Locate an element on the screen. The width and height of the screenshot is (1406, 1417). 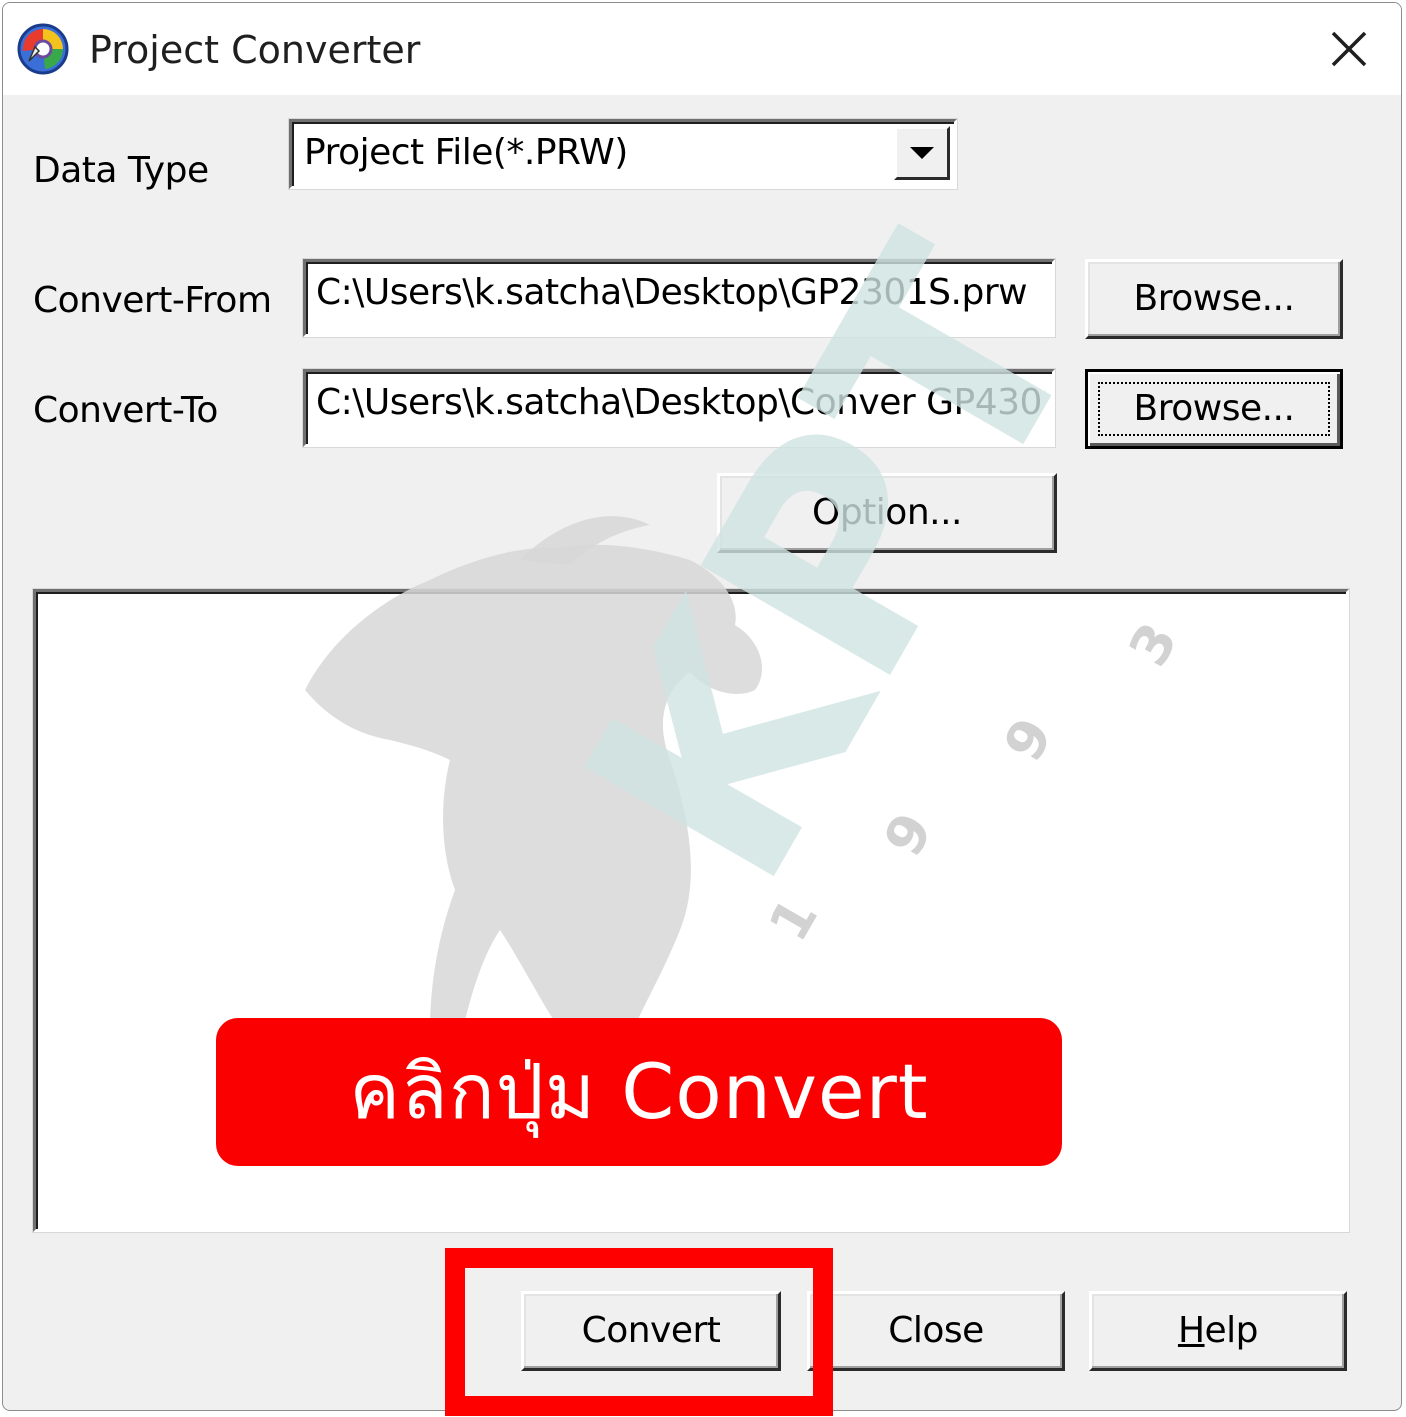
chevron-down-icon is located at coordinates (922, 153).